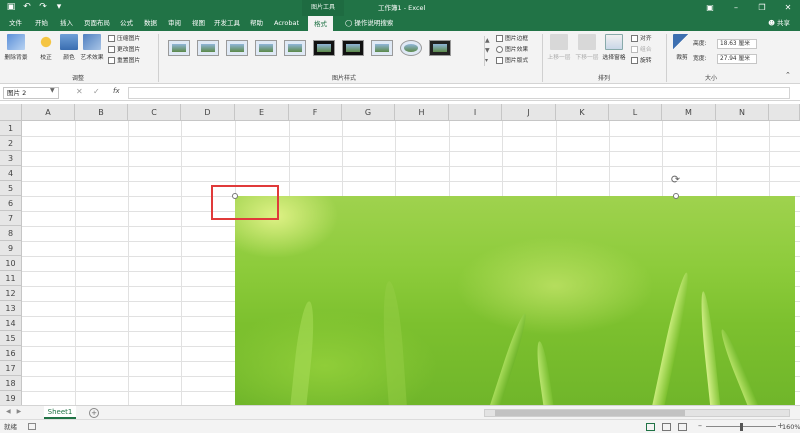 This screenshot has width=800, height=434. I want to click on row-header: 18, so click(11, 383).